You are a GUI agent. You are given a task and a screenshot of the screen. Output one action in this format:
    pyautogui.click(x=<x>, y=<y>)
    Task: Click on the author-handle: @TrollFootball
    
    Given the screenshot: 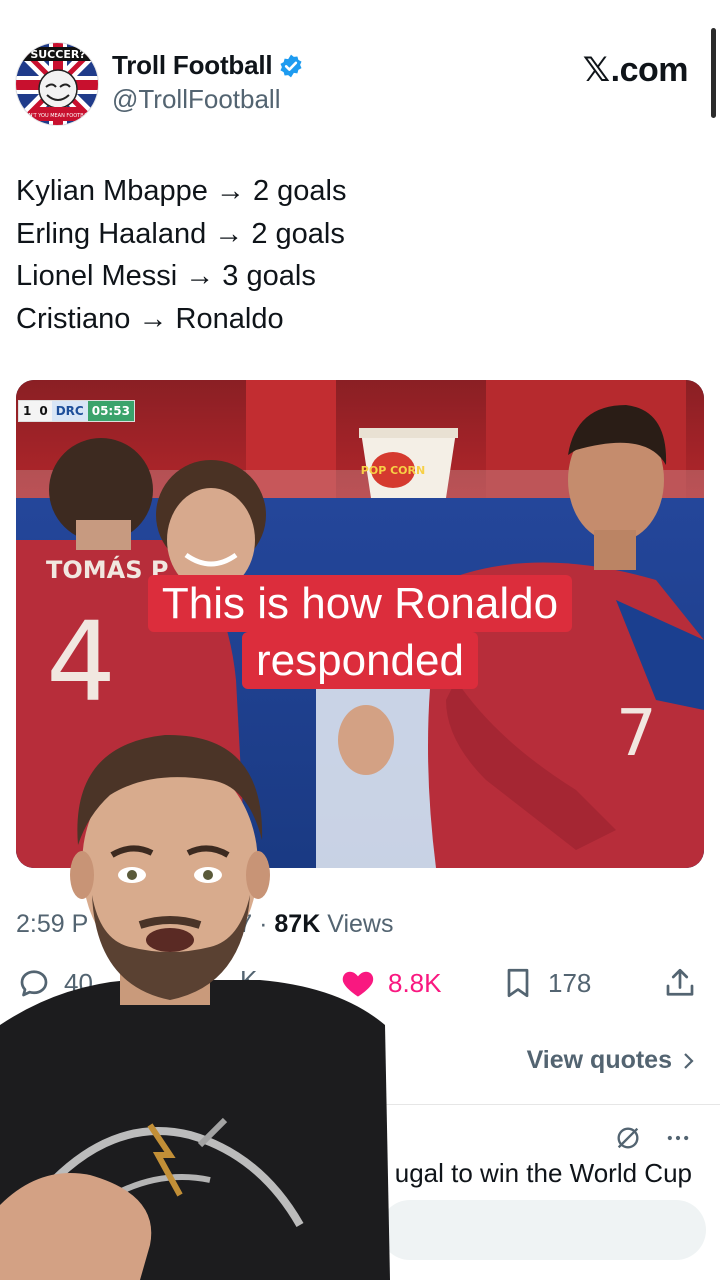 What is the action you would take?
    pyautogui.click(x=196, y=99)
    